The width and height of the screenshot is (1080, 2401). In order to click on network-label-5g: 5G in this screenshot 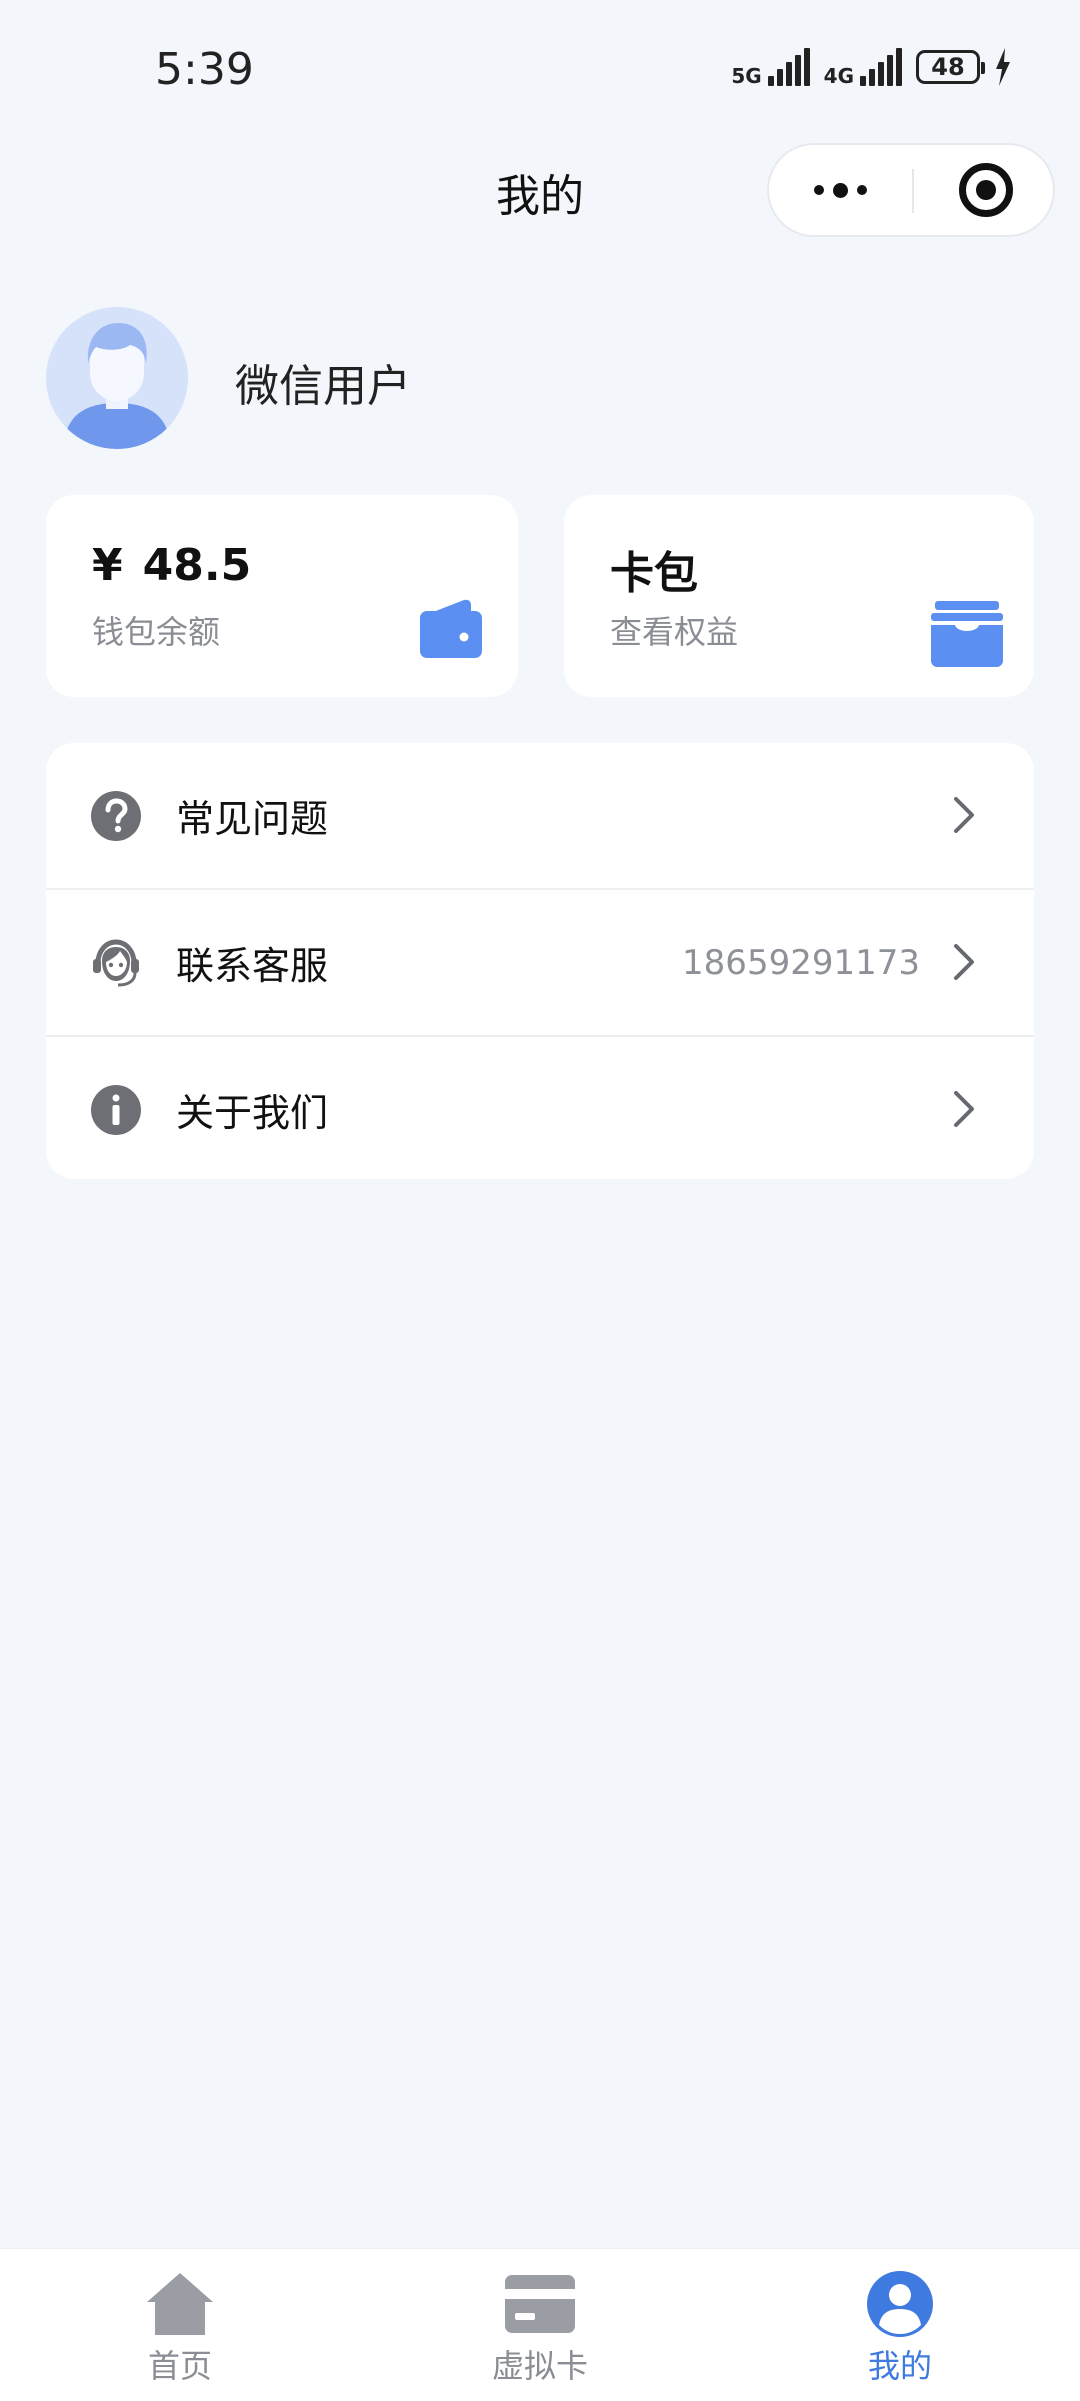, I will do `click(746, 76)`.